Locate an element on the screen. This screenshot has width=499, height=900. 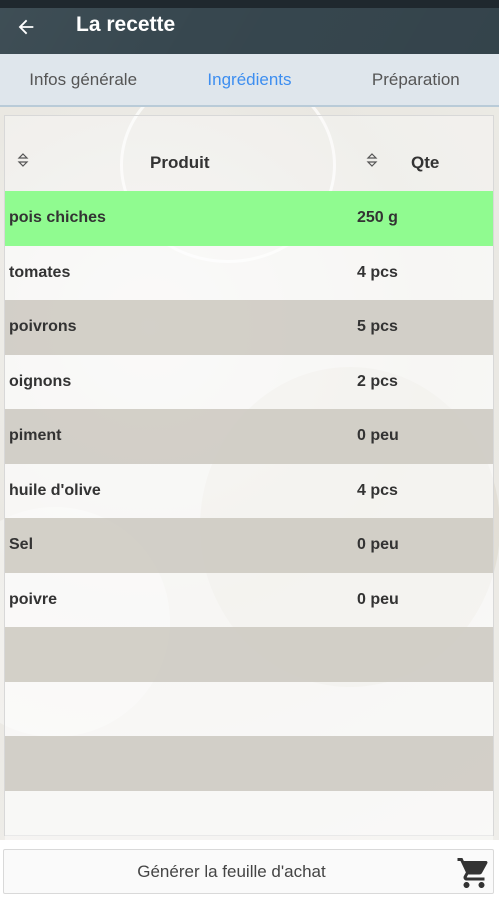
ingredient-qty: 250 g is located at coordinates (377, 218).